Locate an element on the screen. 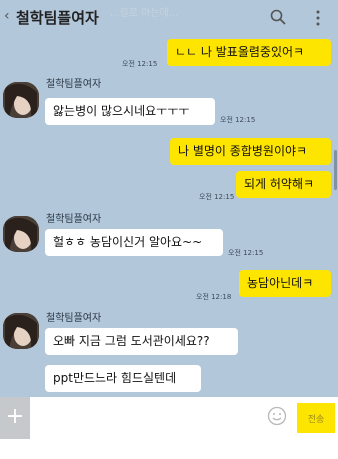  input-bar: + 전송 is located at coordinates (169, 418).